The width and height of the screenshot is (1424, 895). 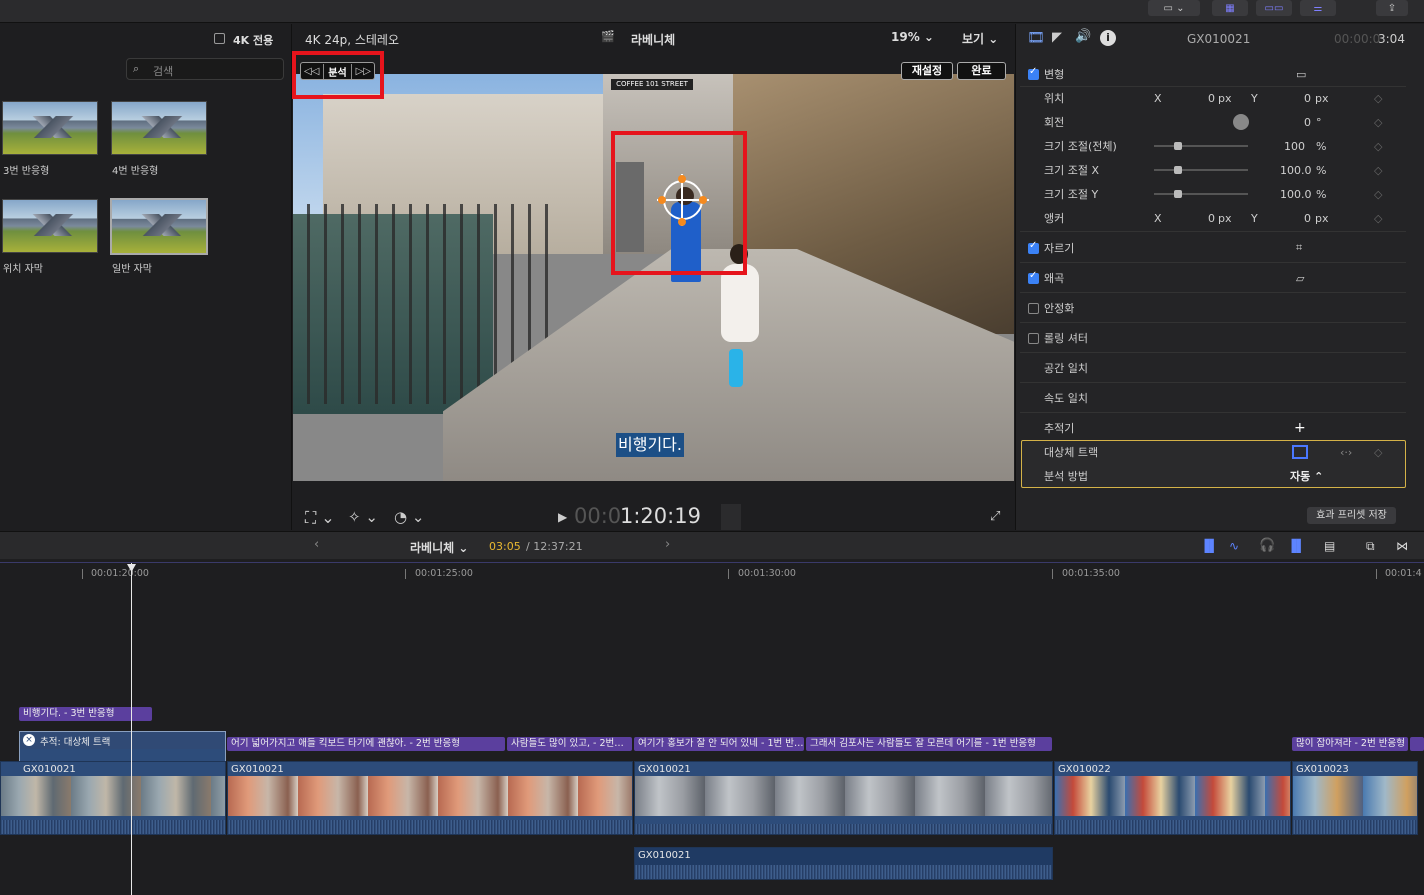 I want to click on analyze-forward-button: ▷▷, so click(x=363, y=71).